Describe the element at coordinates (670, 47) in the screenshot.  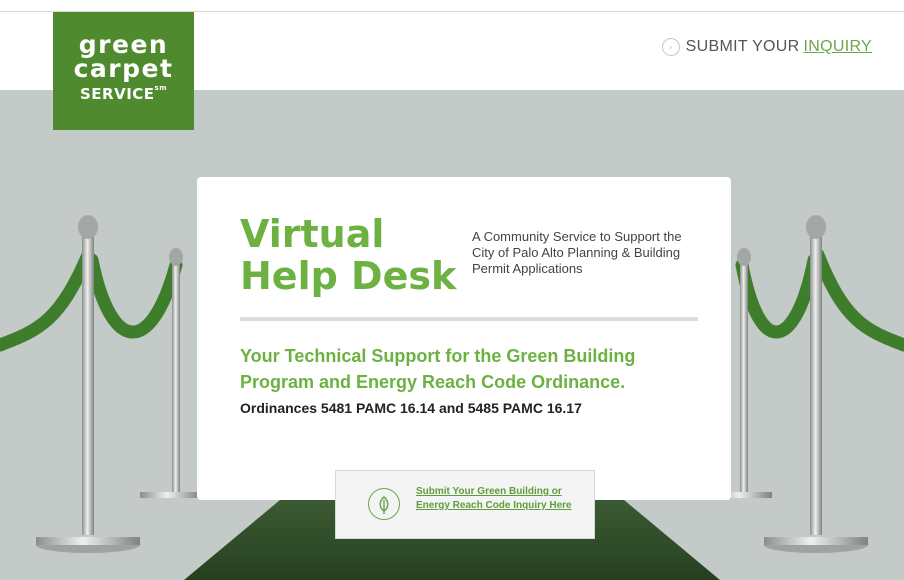
I see `chevron-right-circle-icon: ›` at that location.